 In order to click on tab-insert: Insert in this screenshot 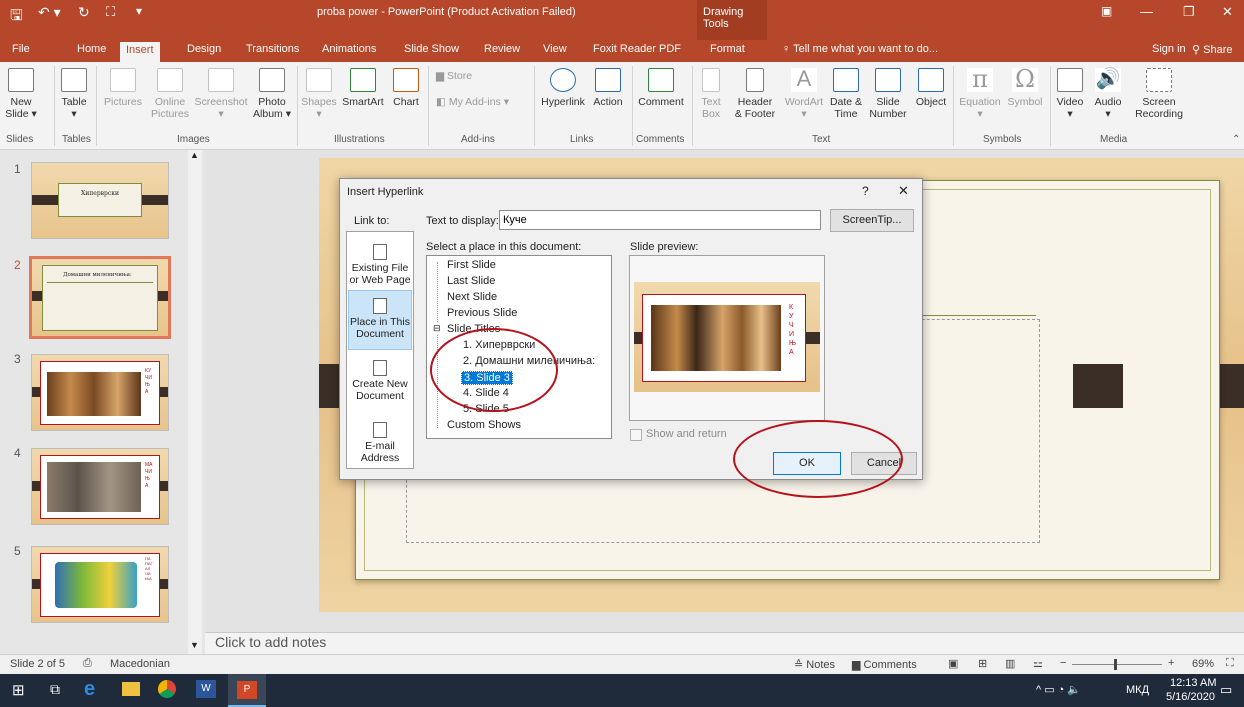, I will do `click(140, 52)`.